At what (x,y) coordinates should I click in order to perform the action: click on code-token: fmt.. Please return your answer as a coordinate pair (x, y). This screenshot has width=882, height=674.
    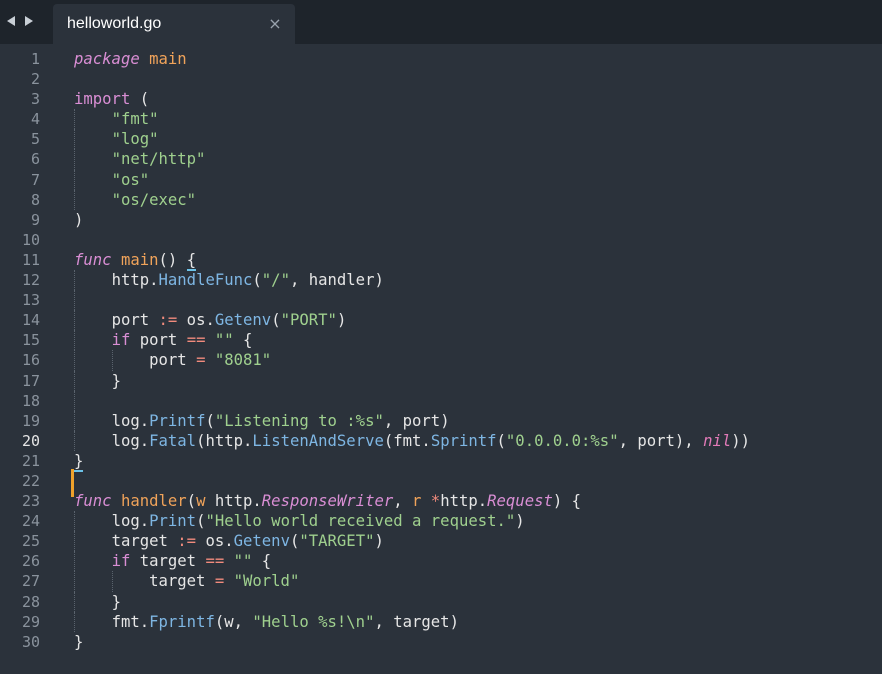
    Looking at the image, I should click on (130, 621).